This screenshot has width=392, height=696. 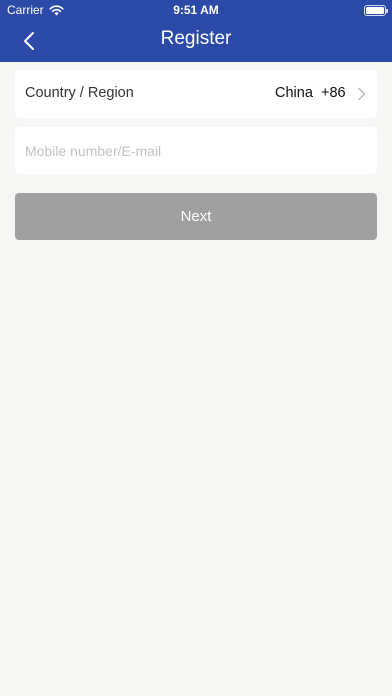 What do you see at coordinates (79, 93) in the screenshot?
I see `country-region-label: Country / Region` at bounding box center [79, 93].